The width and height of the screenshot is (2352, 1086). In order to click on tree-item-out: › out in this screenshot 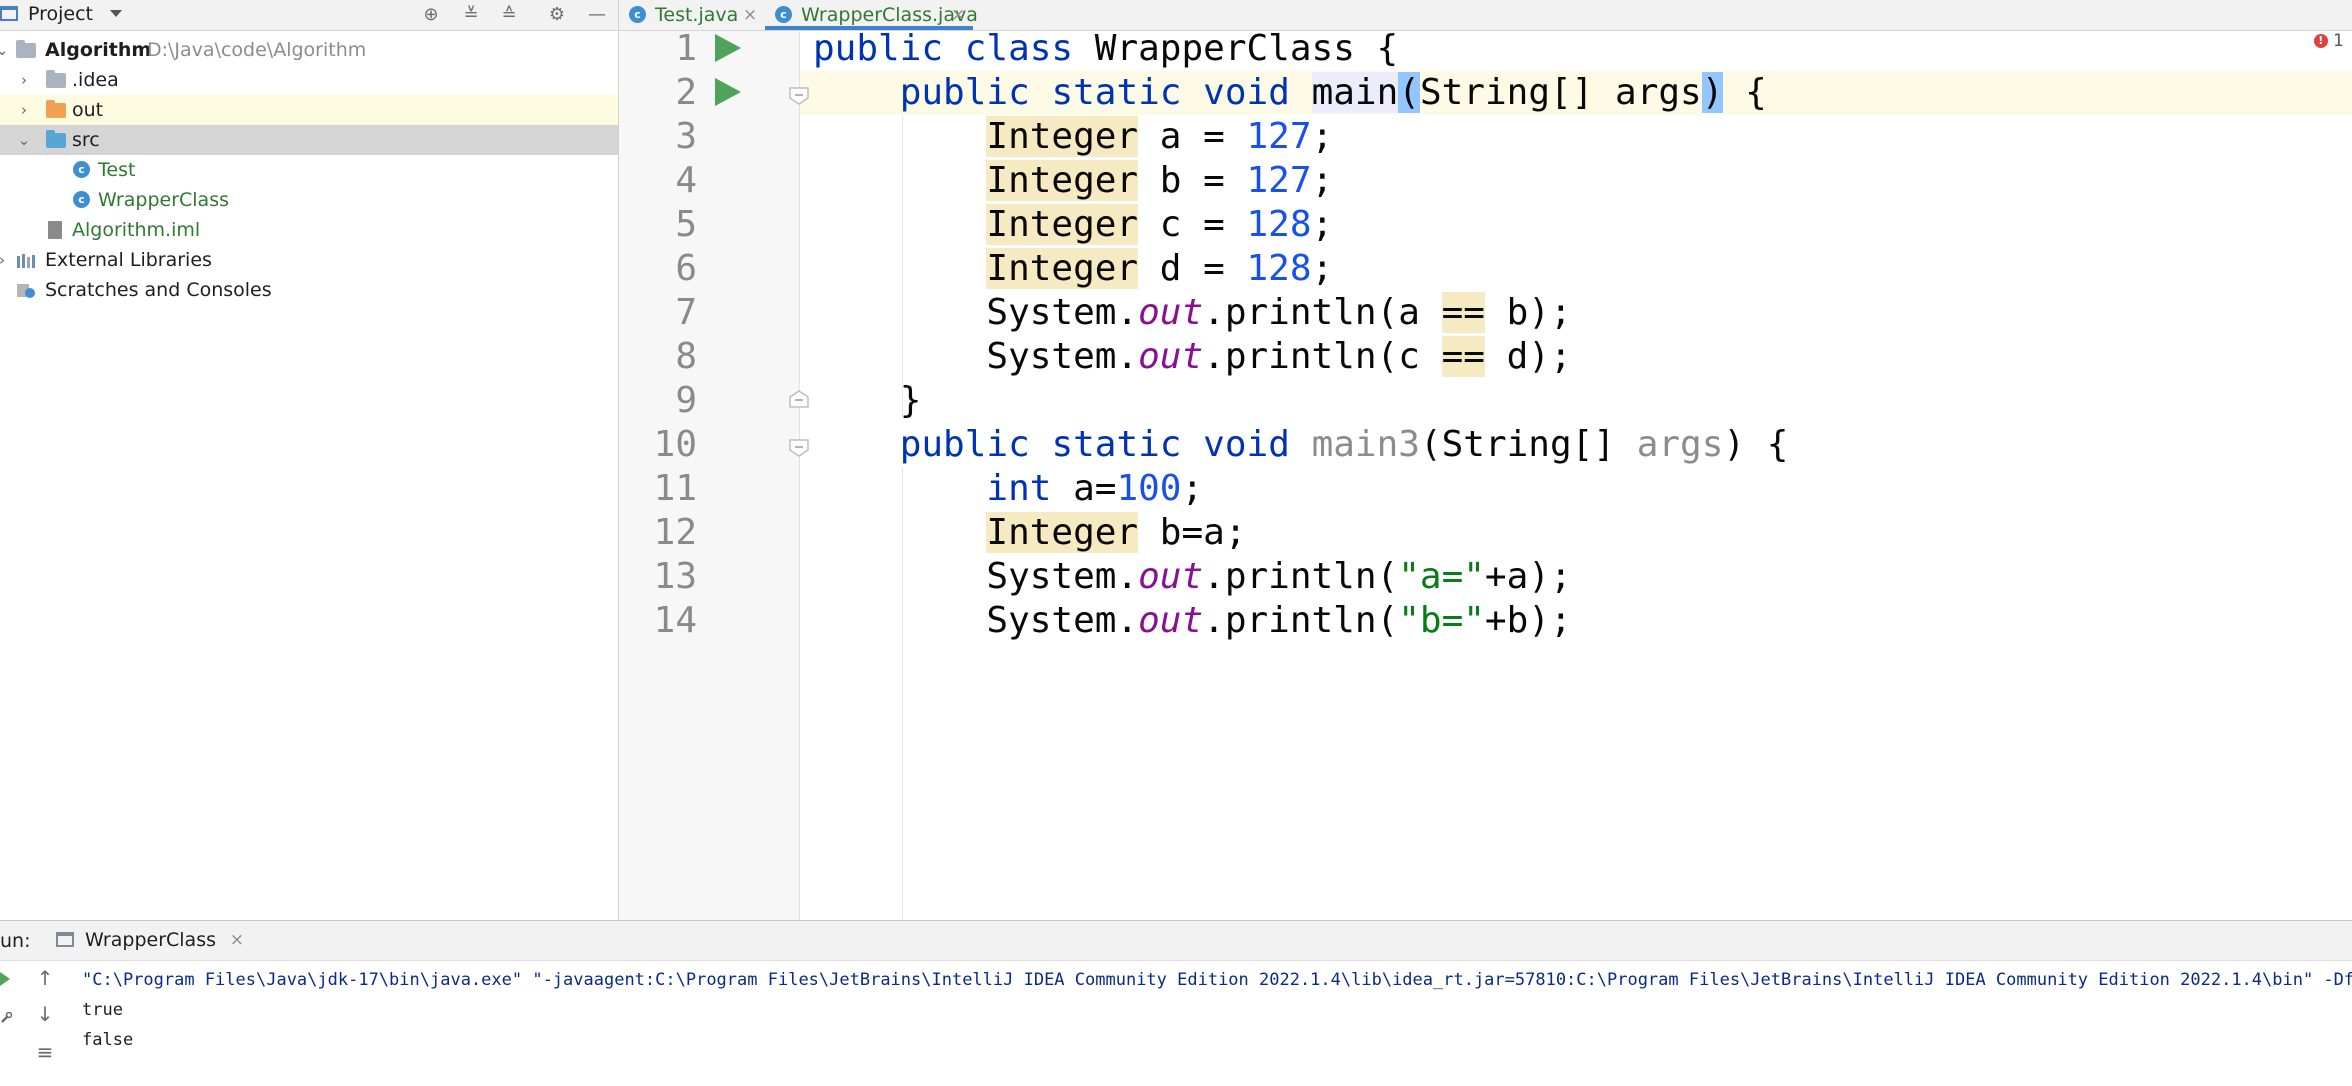, I will do `click(309, 110)`.